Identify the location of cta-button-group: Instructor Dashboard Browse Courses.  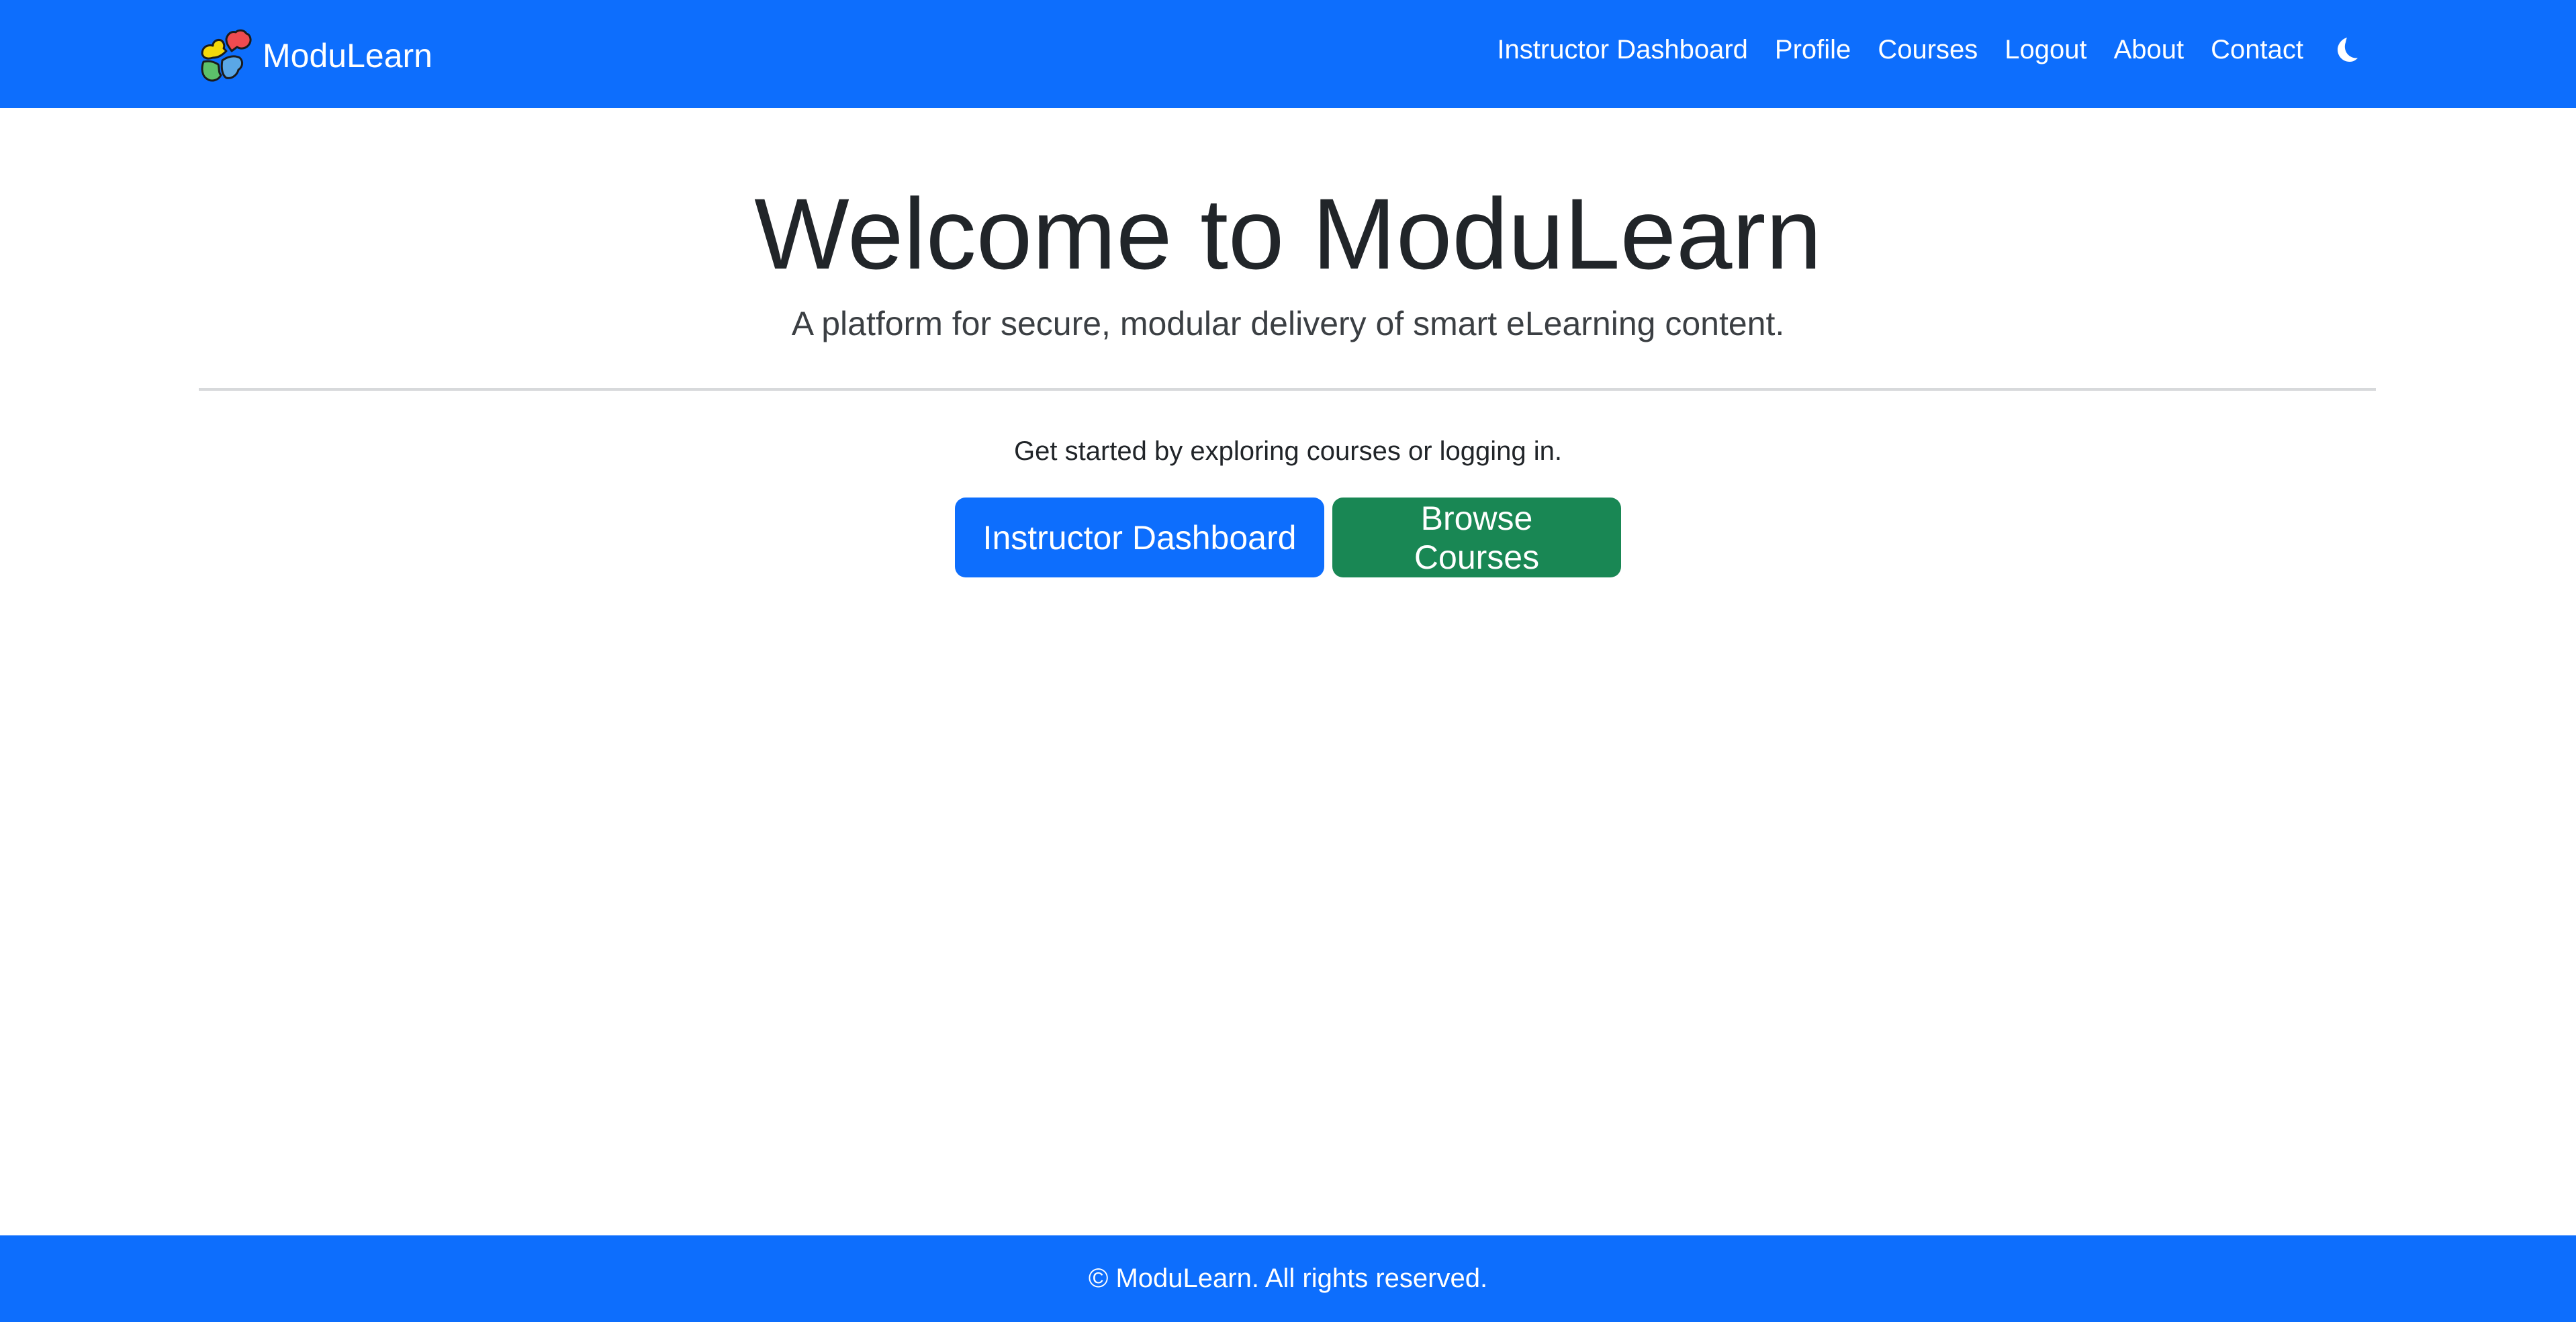
(1288, 537).